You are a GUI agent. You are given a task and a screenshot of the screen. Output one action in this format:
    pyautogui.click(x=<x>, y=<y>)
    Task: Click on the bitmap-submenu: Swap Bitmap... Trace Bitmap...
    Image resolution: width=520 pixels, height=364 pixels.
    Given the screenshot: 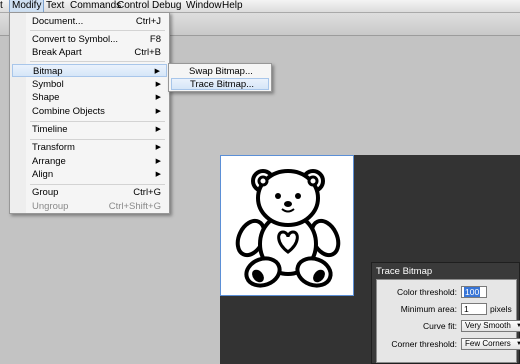 What is the action you would take?
    pyautogui.click(x=220, y=77)
    